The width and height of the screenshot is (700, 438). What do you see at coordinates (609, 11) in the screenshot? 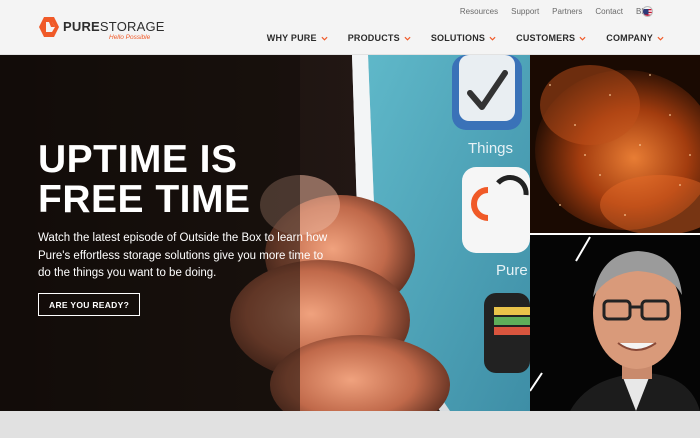
I see `utility-link-contact: Contact` at bounding box center [609, 11].